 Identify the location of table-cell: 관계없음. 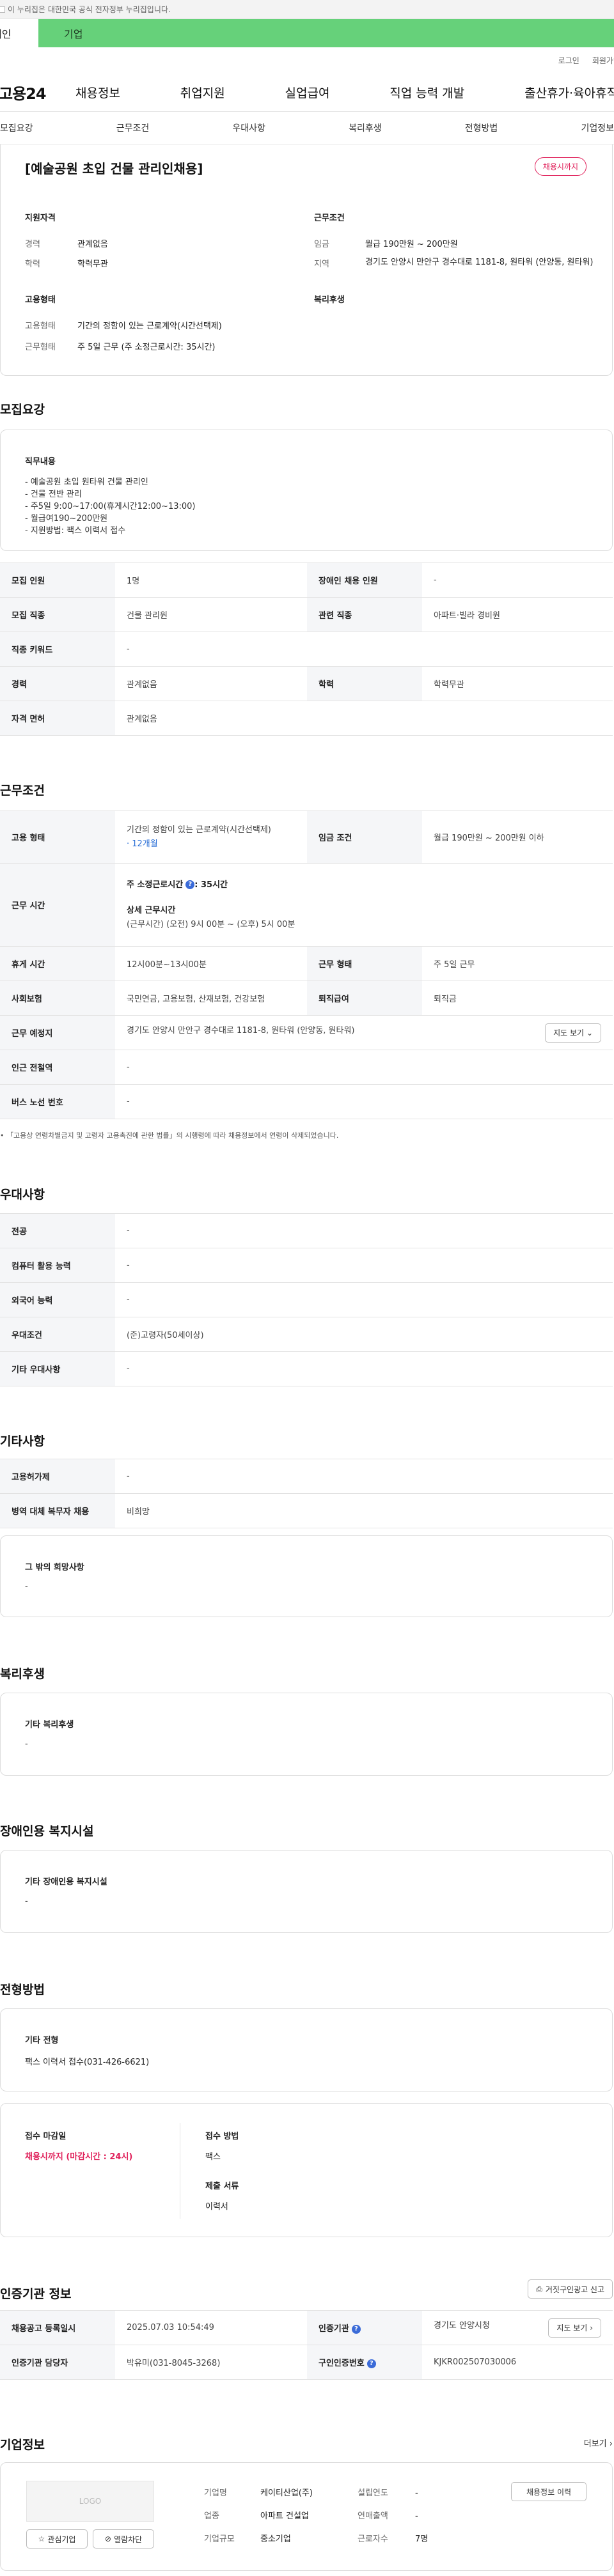
(211, 683).